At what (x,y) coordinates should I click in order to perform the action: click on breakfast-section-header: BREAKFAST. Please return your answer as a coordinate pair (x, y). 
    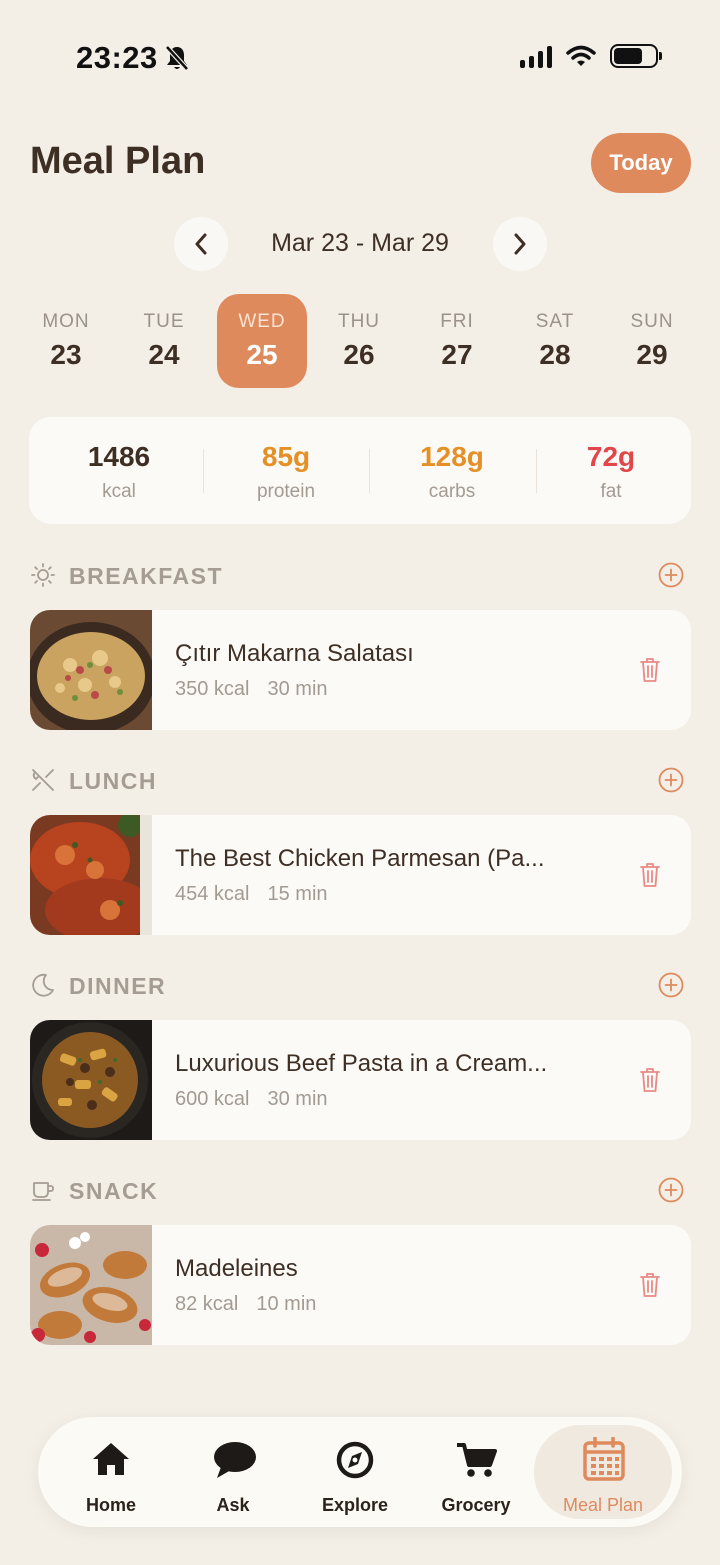
    Looking at the image, I should click on (360, 575).